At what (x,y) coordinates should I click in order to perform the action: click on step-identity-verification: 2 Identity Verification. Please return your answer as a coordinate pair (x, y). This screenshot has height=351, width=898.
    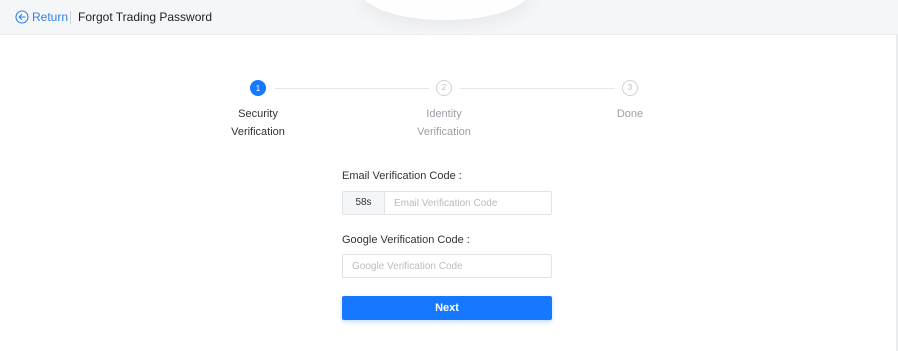
    Looking at the image, I should click on (444, 110).